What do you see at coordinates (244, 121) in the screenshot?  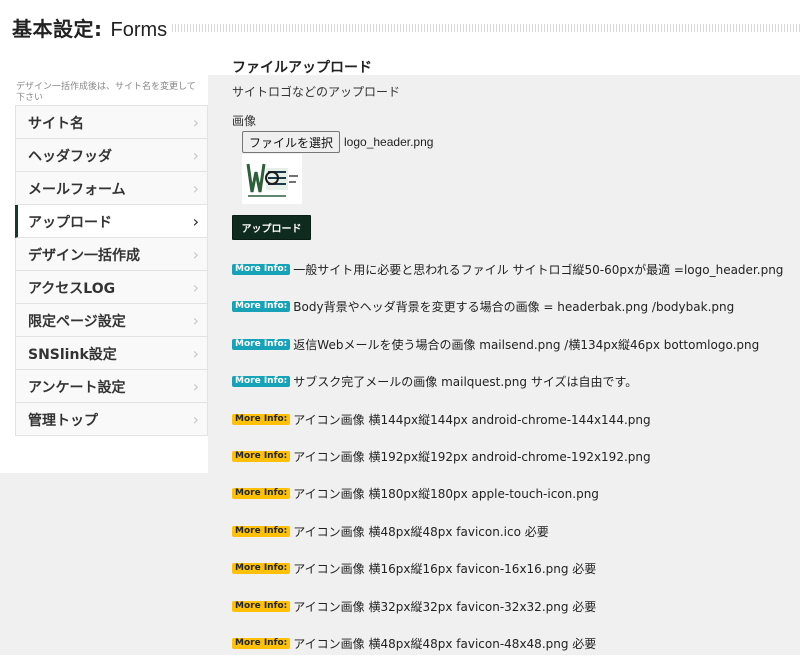 I see `image-field-label: 画像` at bounding box center [244, 121].